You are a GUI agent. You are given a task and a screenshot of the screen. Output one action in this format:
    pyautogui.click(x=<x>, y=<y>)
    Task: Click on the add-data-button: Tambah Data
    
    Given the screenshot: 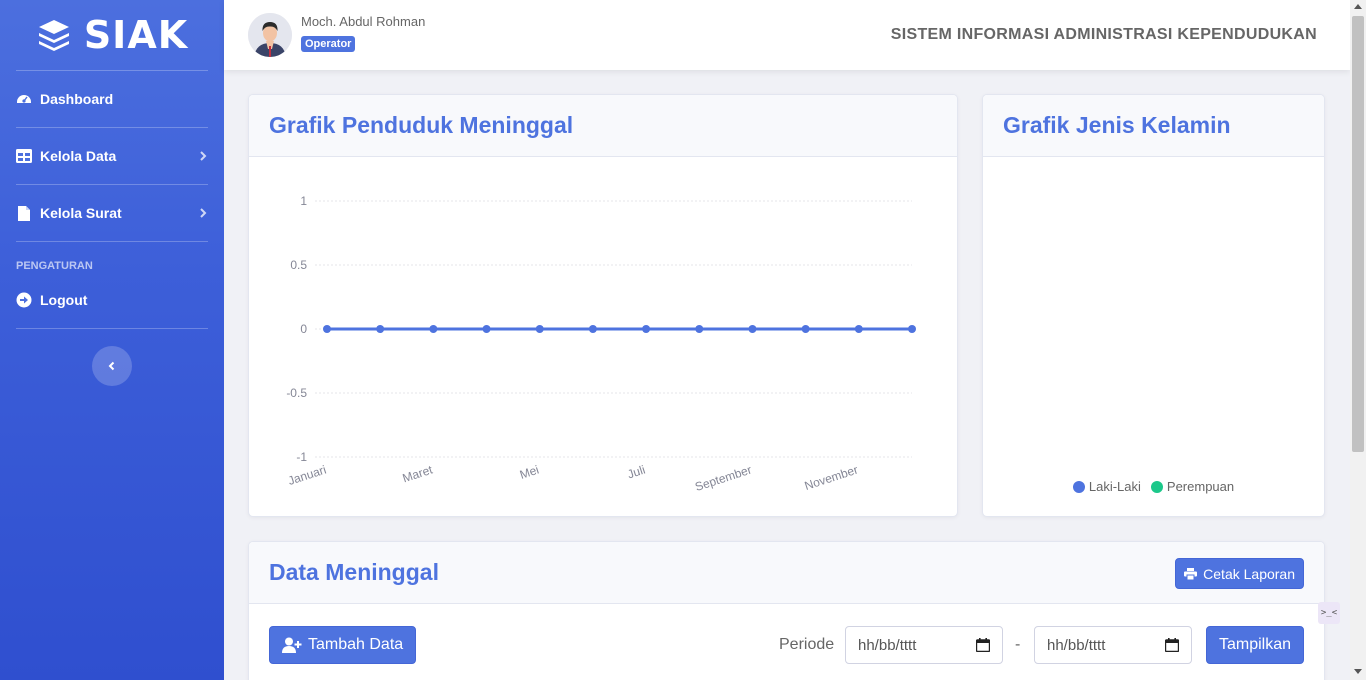 What is the action you would take?
    pyautogui.click(x=343, y=645)
    